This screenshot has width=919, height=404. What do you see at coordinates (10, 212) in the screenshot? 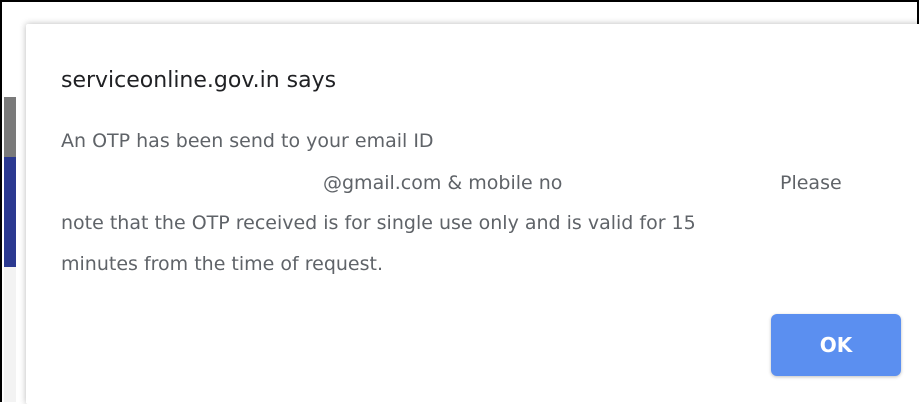
I see `background-page-banner` at bounding box center [10, 212].